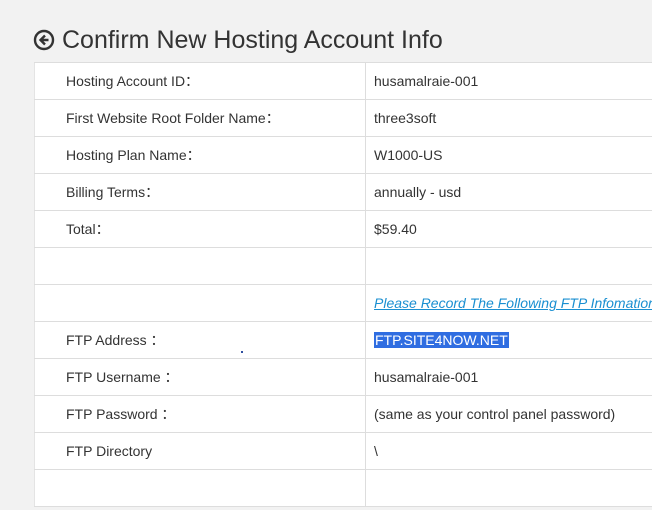  Describe the element at coordinates (200, 155) in the screenshot. I see `hosting-plan-label: Hosting Plan Name：` at that location.